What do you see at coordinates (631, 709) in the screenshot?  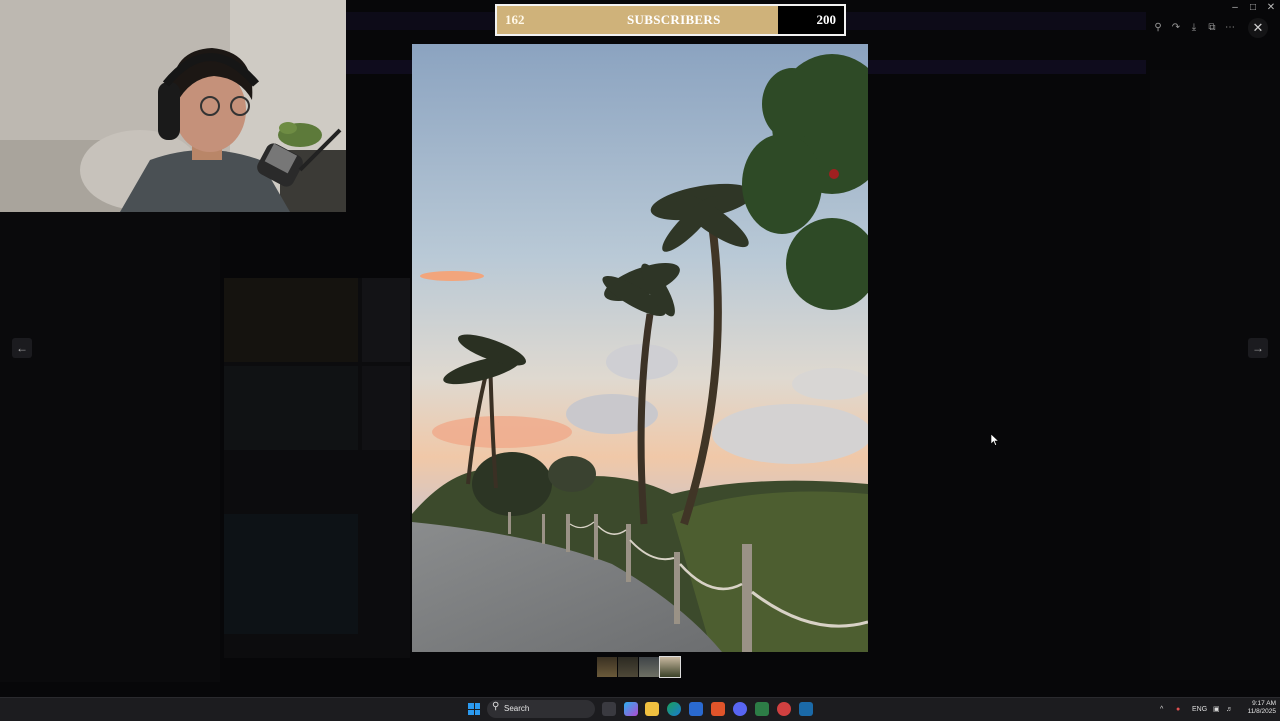 I see `copilot-icon` at bounding box center [631, 709].